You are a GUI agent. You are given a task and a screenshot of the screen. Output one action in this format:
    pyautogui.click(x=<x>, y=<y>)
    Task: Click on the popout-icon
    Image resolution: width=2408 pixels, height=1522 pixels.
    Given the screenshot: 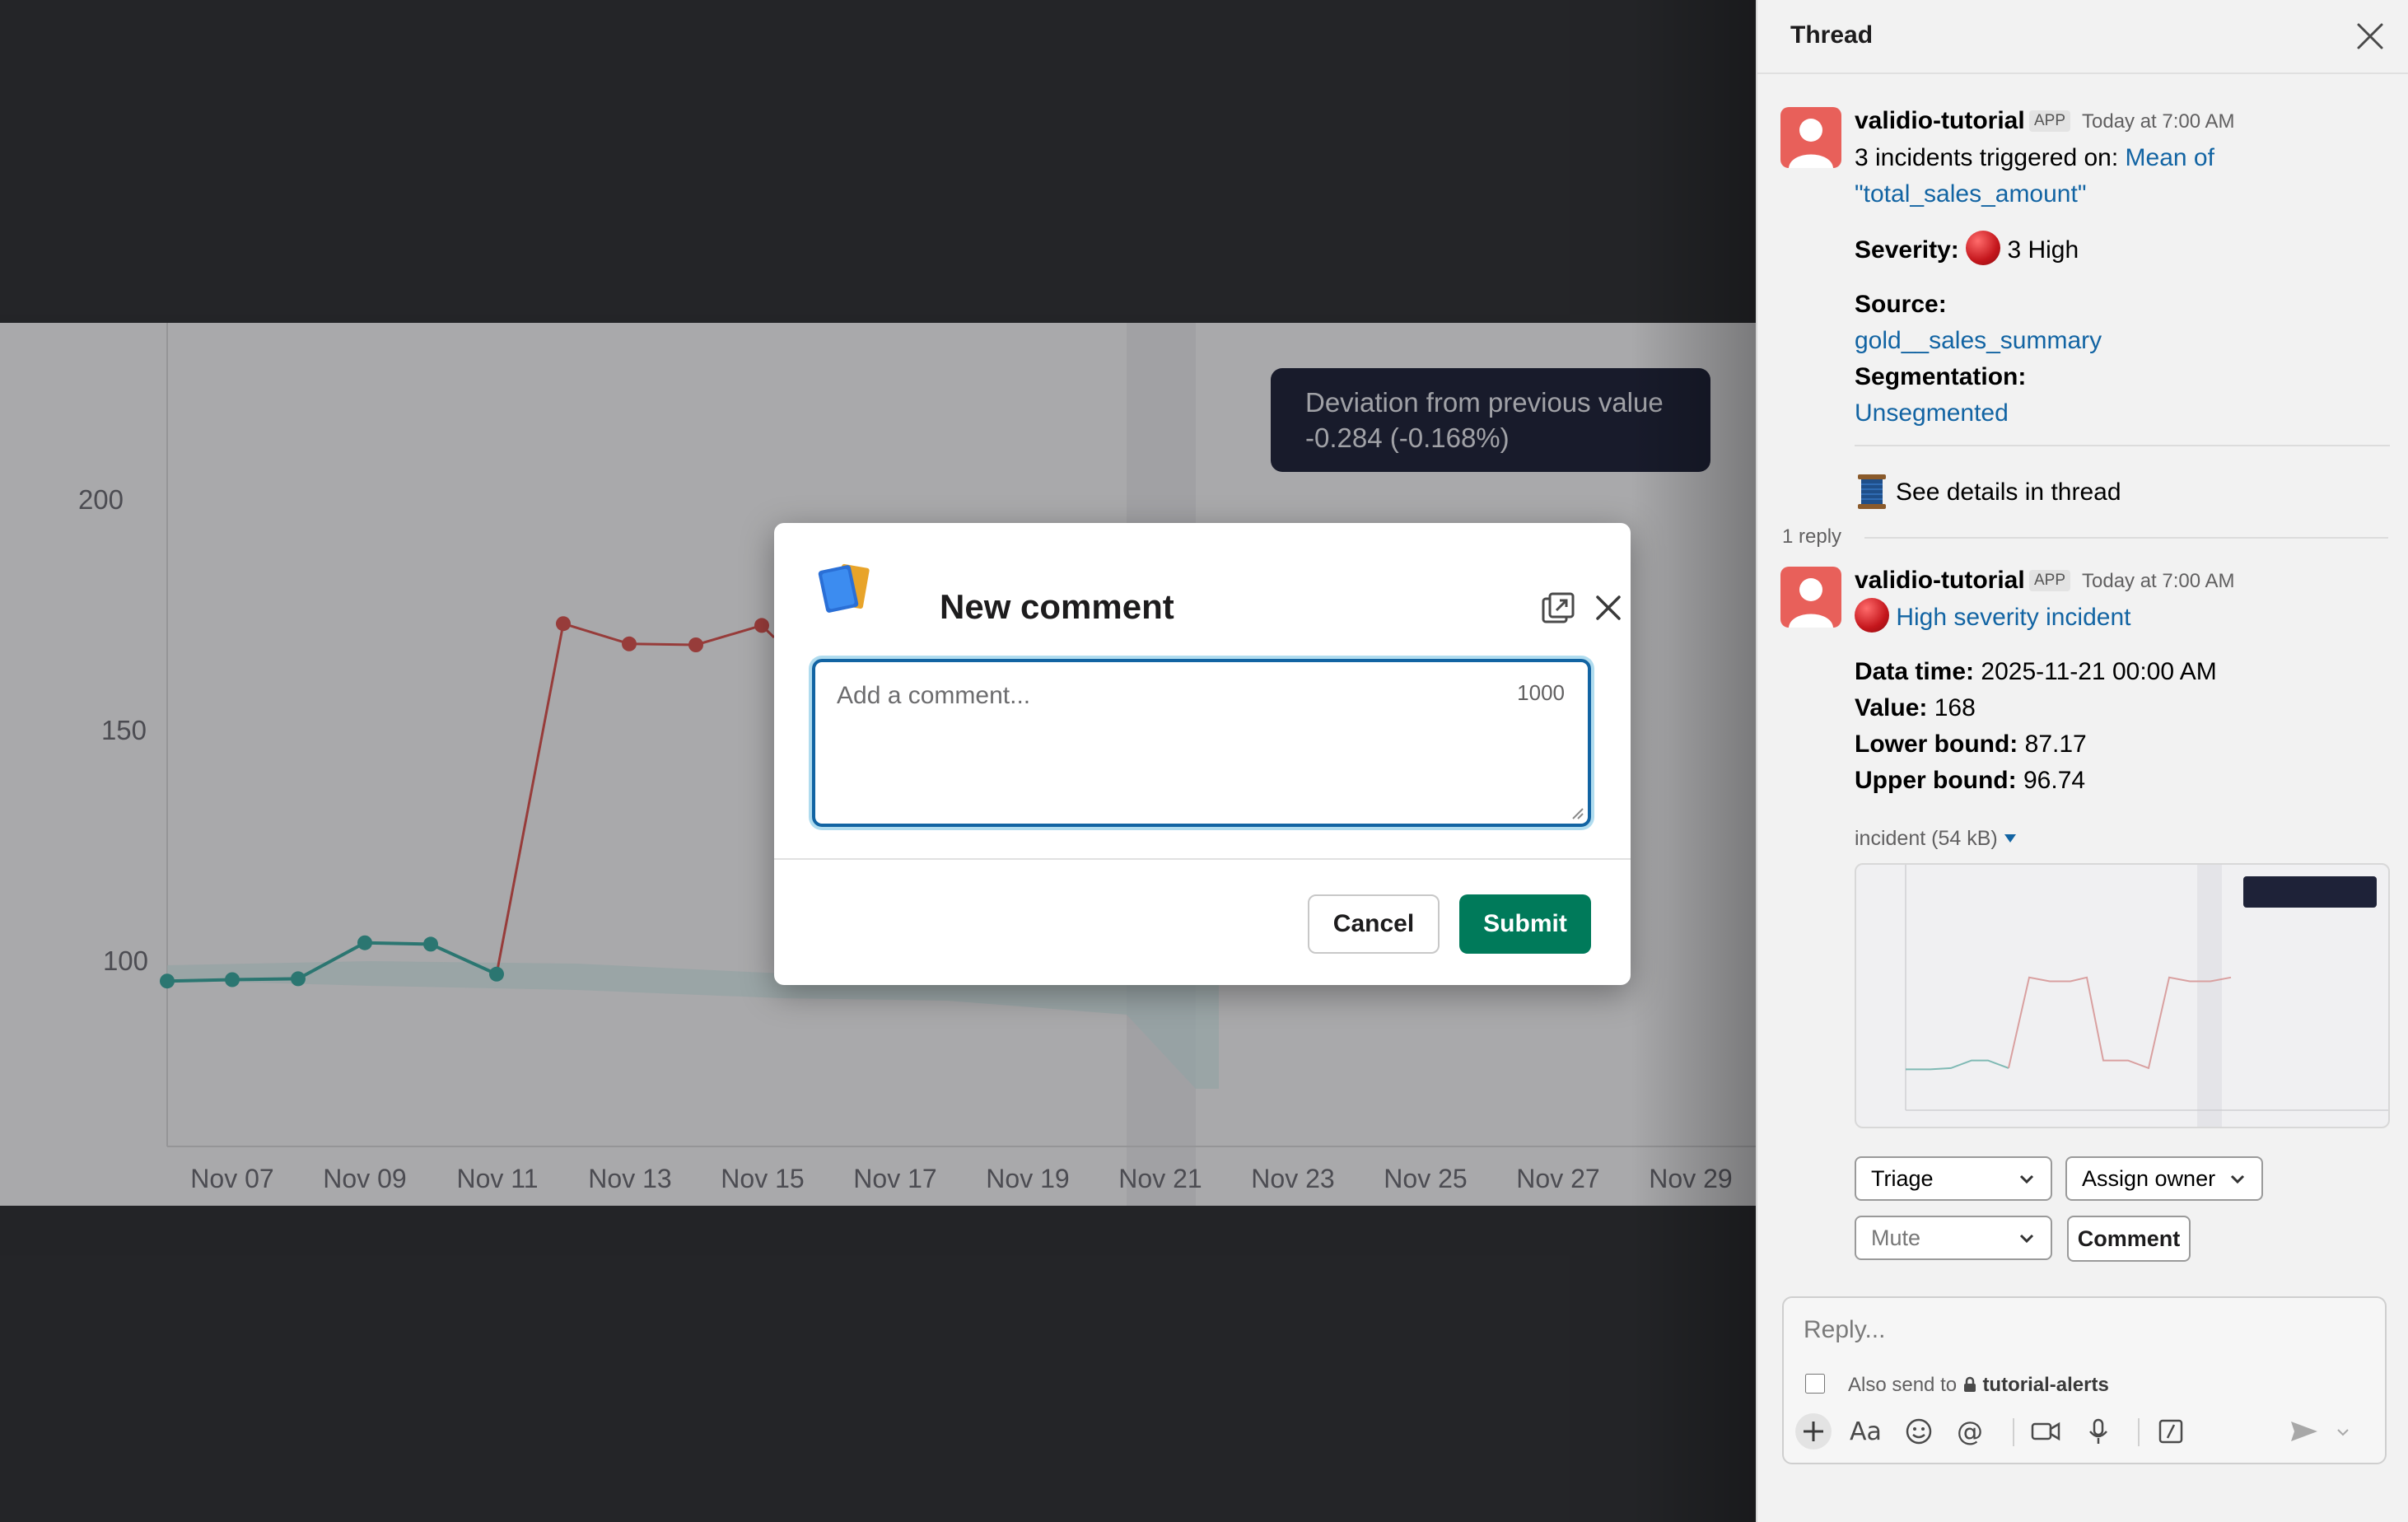 What is the action you would take?
    pyautogui.click(x=1558, y=609)
    